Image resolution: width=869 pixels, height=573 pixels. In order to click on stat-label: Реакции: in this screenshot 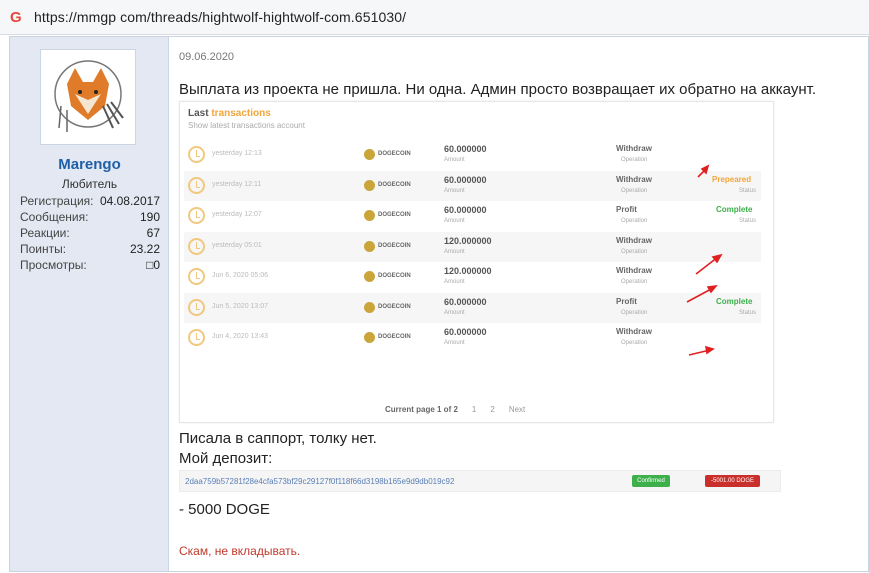, I will do `click(45, 233)`.